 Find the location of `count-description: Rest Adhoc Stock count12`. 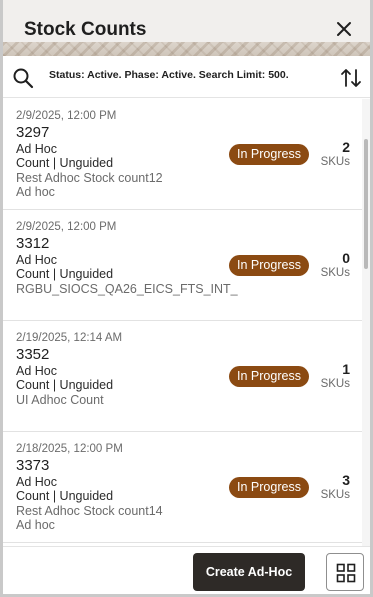

count-description: Rest Adhoc Stock count12 is located at coordinates (89, 178).